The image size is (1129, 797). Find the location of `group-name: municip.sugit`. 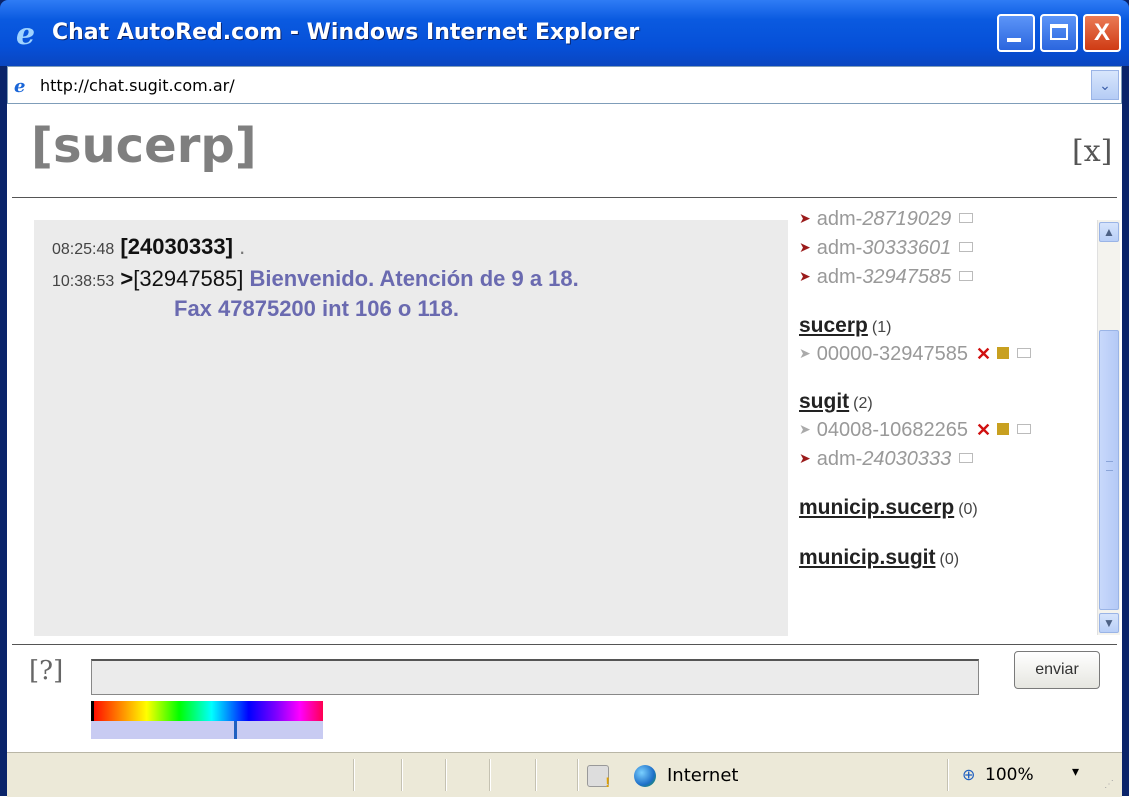

group-name: municip.sugit is located at coordinates (867, 557).